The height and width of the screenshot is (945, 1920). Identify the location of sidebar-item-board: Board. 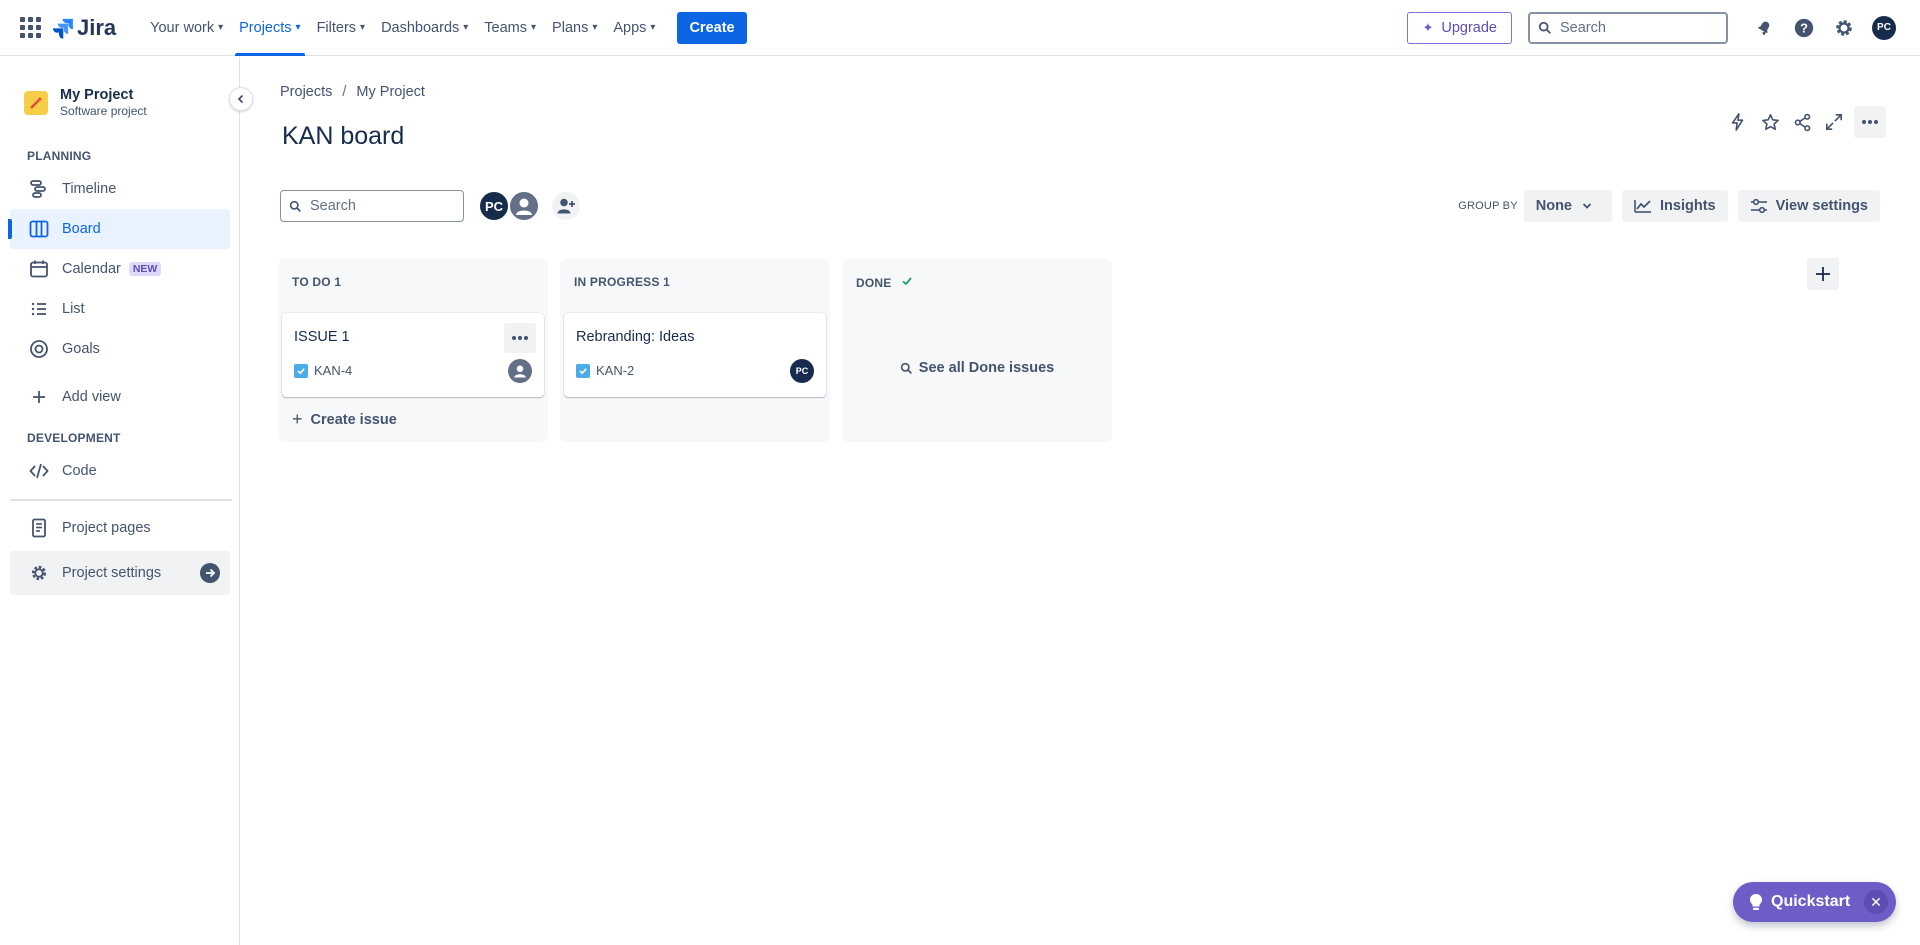
(119, 229).